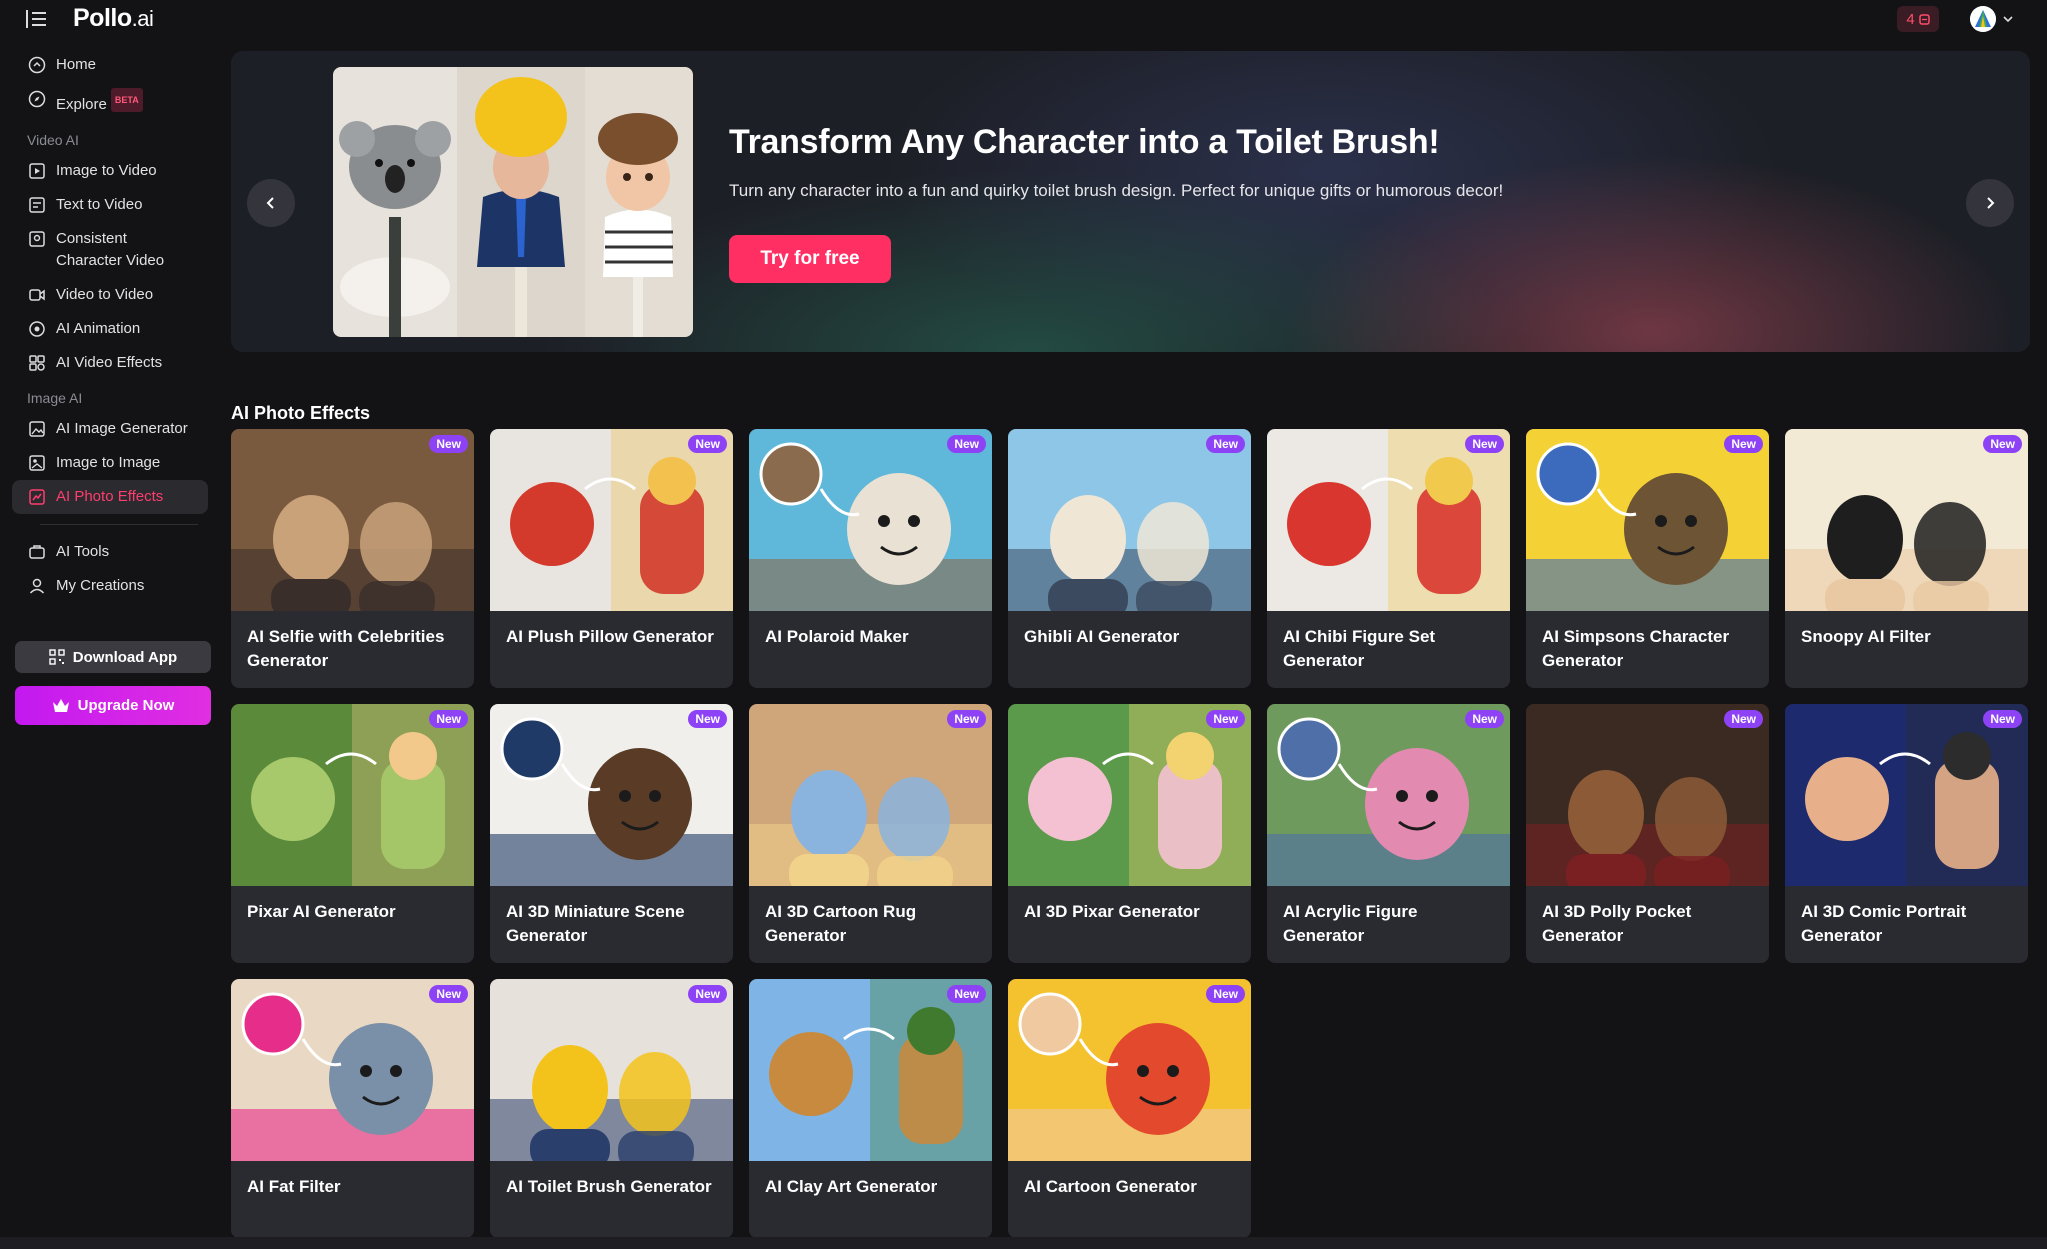  Describe the element at coordinates (37, 65) in the screenshot. I see `home-icon` at that location.